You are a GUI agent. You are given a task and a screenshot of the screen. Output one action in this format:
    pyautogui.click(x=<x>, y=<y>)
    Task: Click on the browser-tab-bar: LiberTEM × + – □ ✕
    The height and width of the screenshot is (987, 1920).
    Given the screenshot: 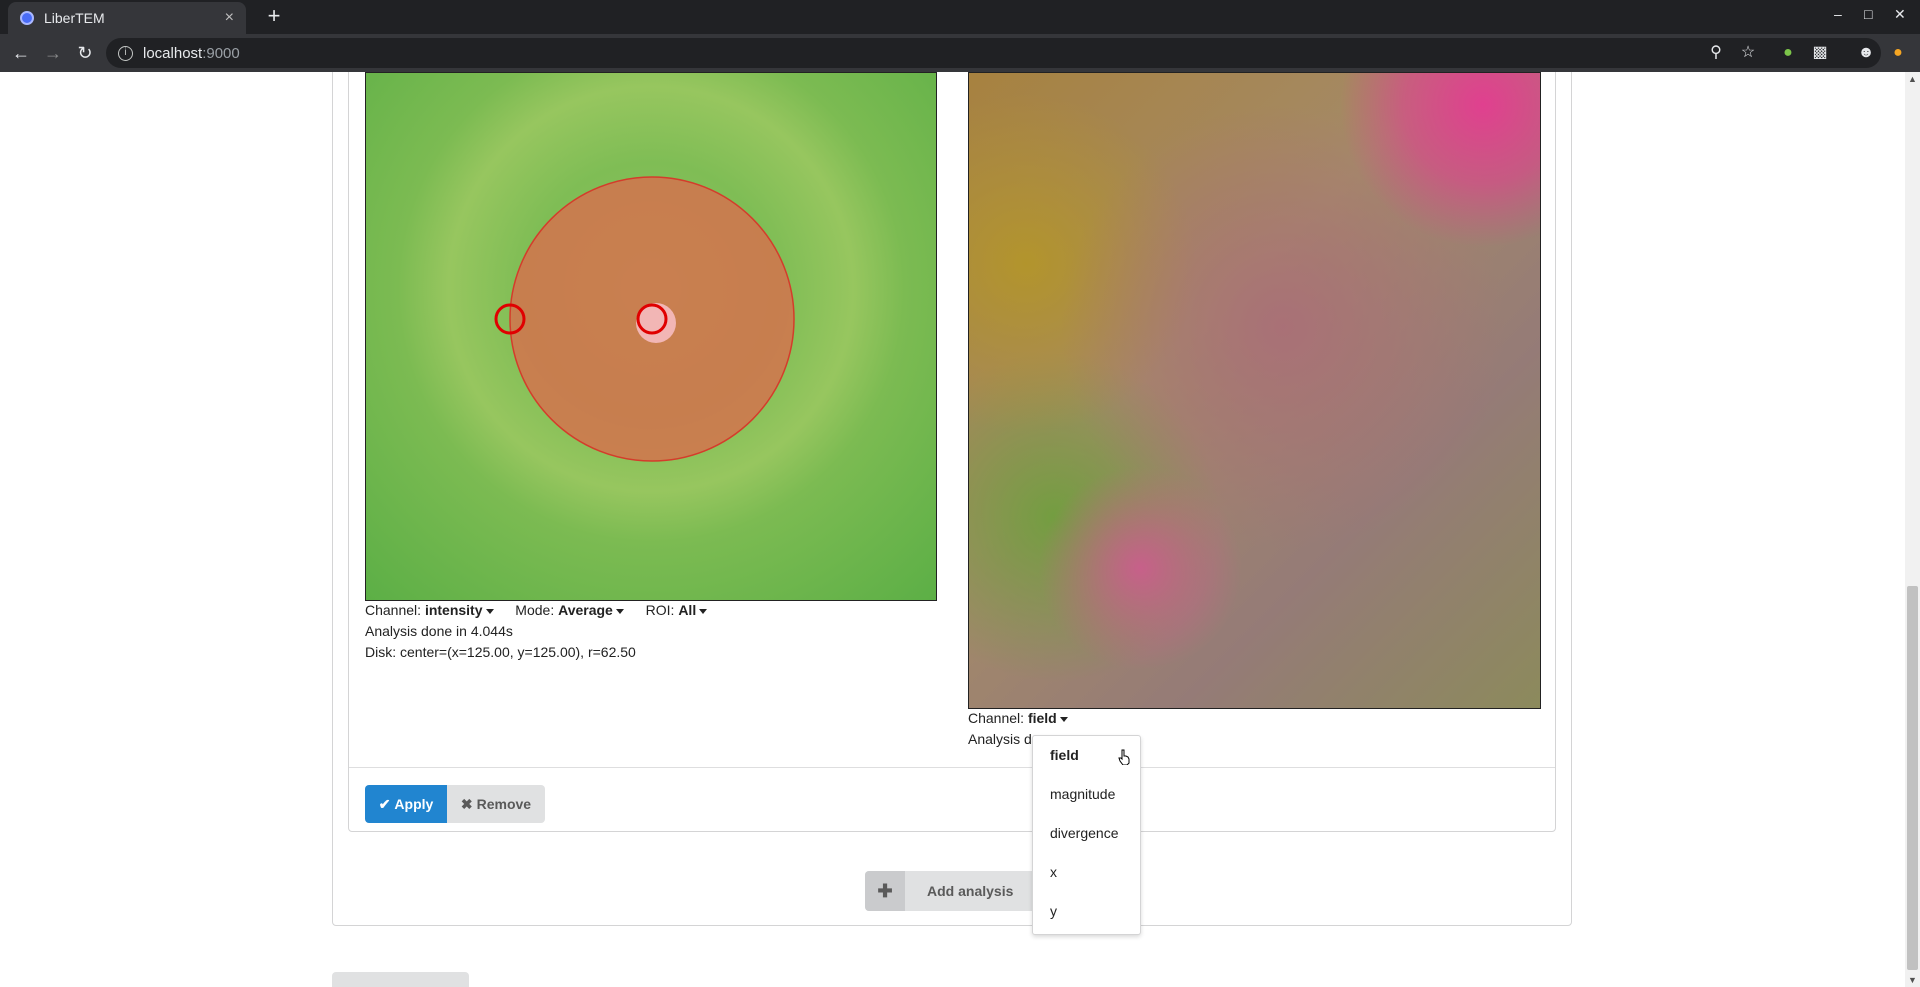 What is the action you would take?
    pyautogui.click(x=960, y=17)
    